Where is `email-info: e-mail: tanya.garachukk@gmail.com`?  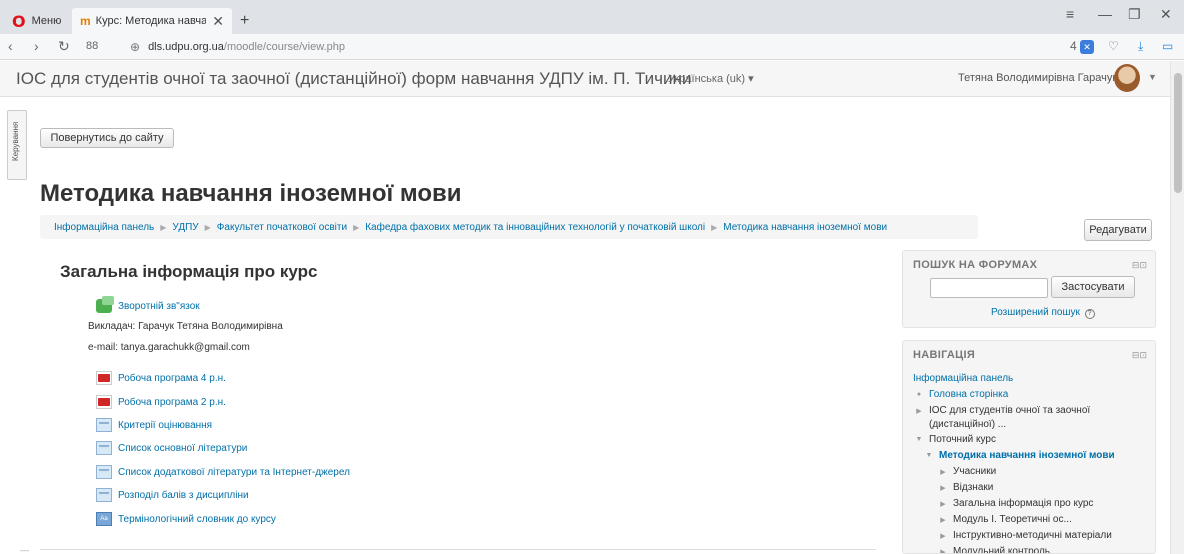 email-info: e-mail: tanya.garachukk@gmail.com is located at coordinates (169, 347).